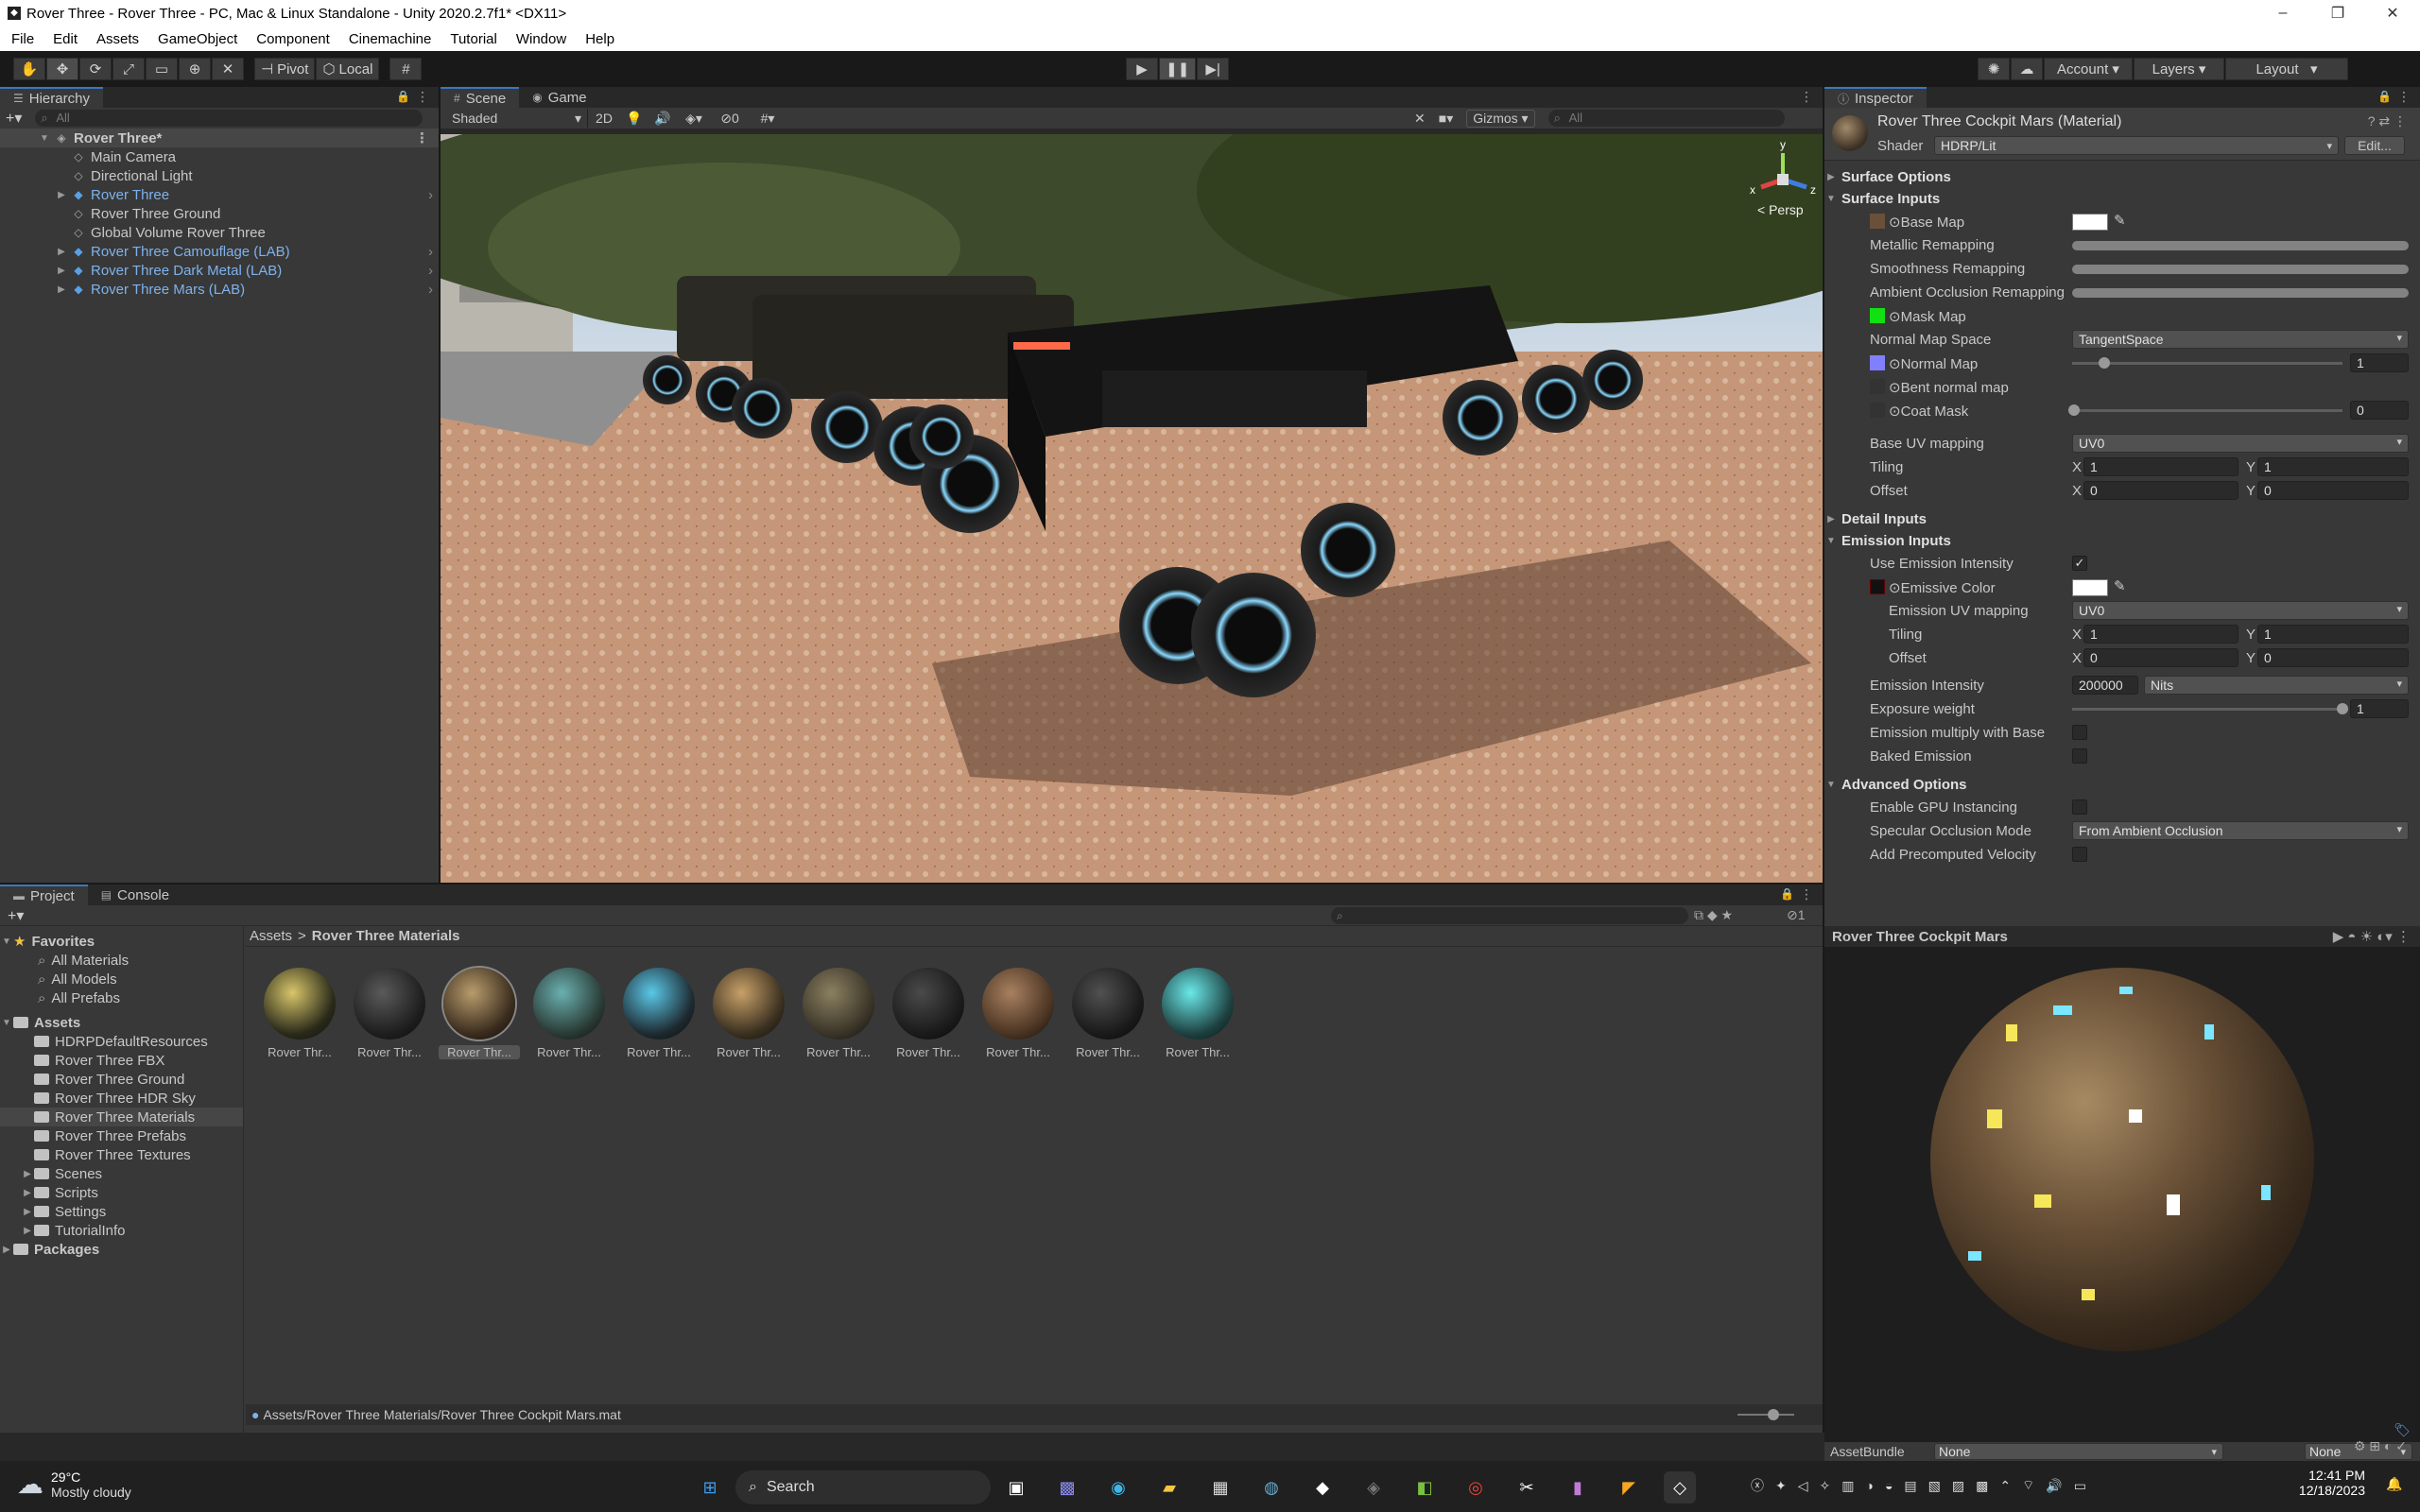  Describe the element at coordinates (122, 1154) in the screenshot. I see `folder-item: Rover Three Textures` at that location.